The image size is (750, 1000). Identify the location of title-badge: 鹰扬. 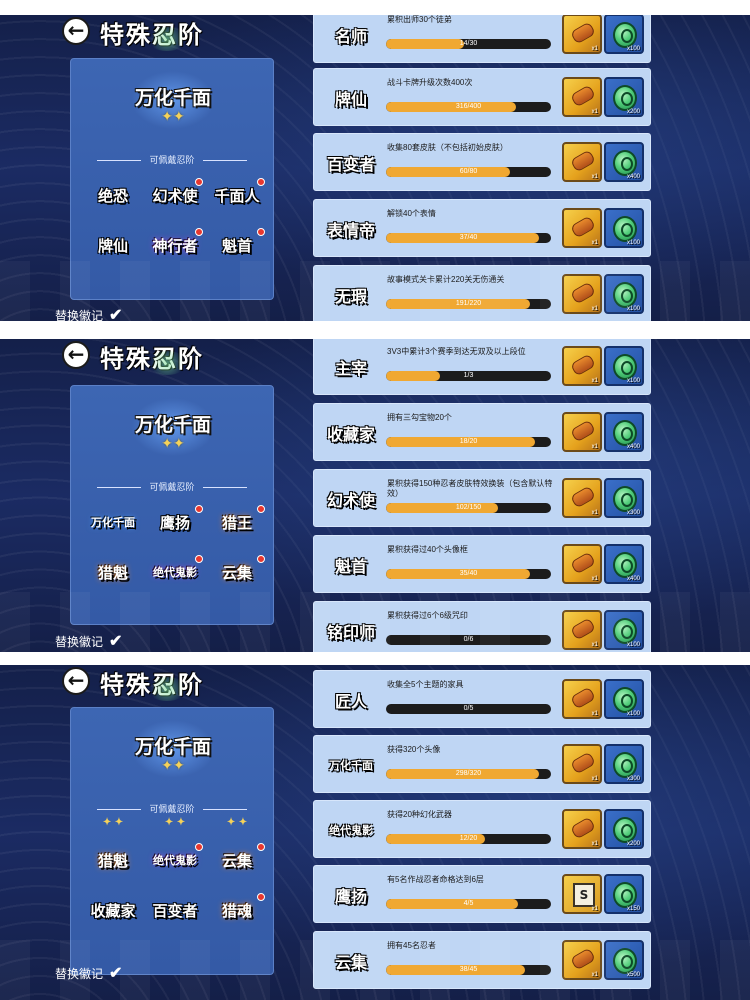
(175, 522).